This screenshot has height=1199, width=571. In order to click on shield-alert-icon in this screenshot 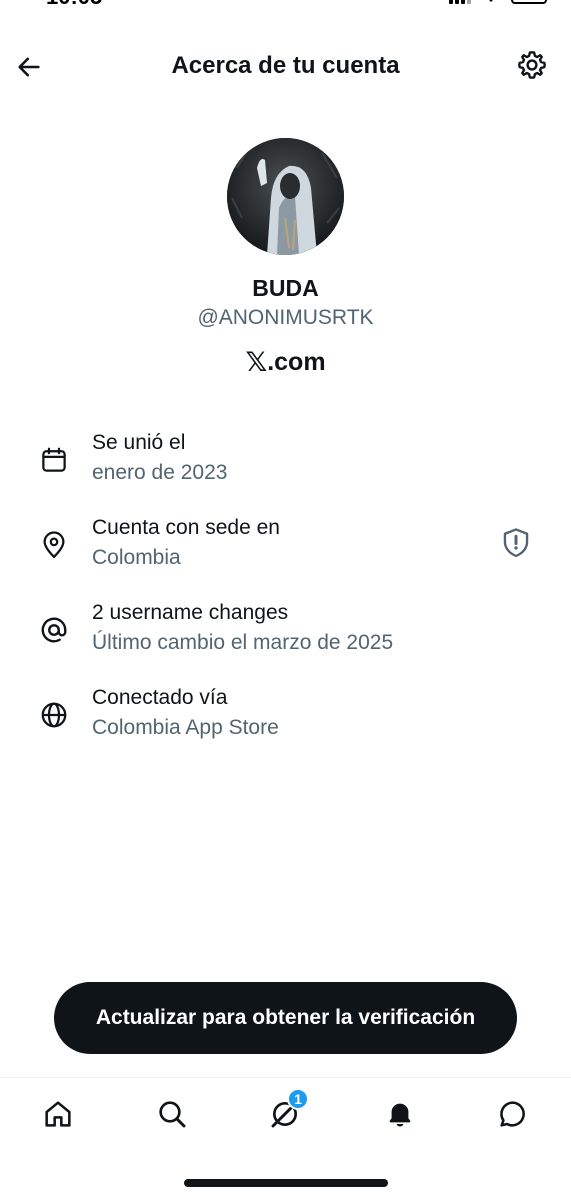, I will do `click(516, 543)`.